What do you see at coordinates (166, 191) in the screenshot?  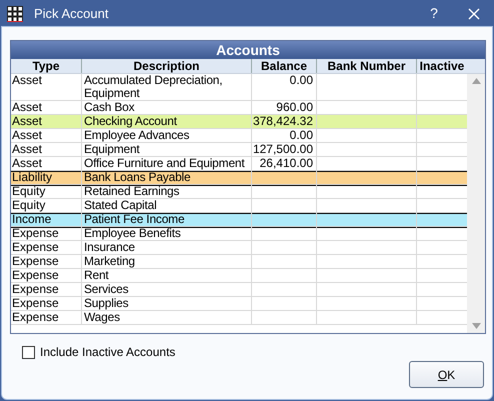 I see `table-cell: Retained Earnings` at bounding box center [166, 191].